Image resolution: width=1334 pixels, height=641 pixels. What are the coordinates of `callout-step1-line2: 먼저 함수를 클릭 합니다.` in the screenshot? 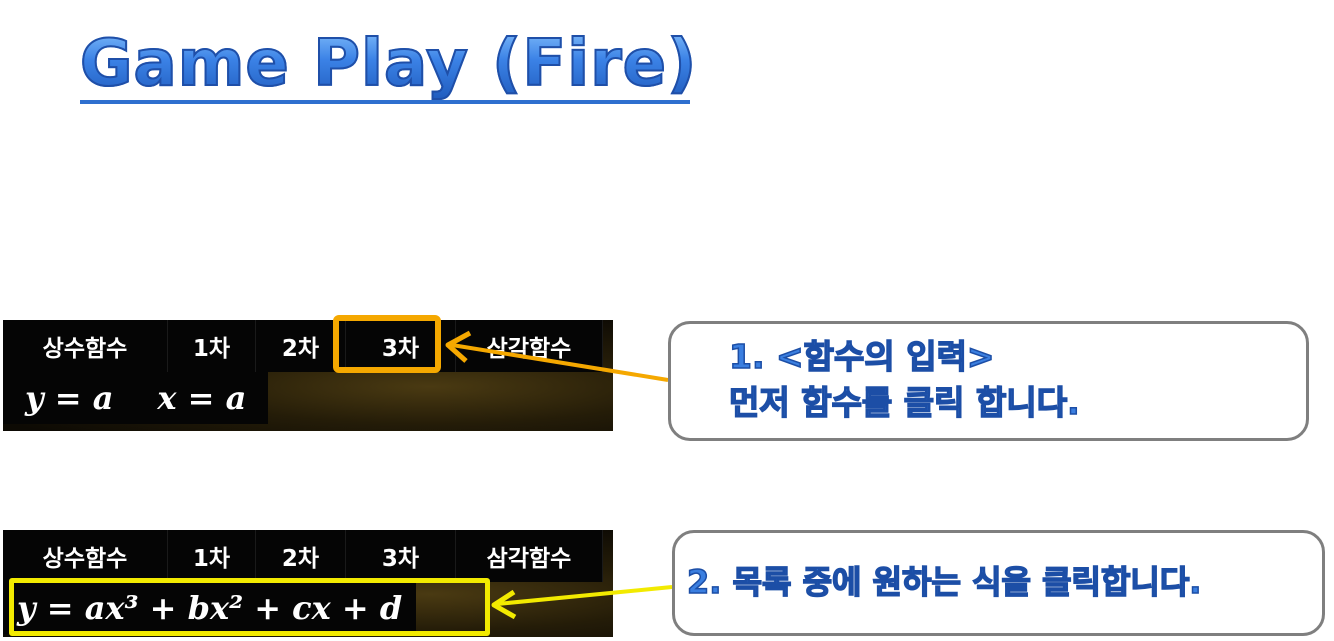 It's located at (904, 402).